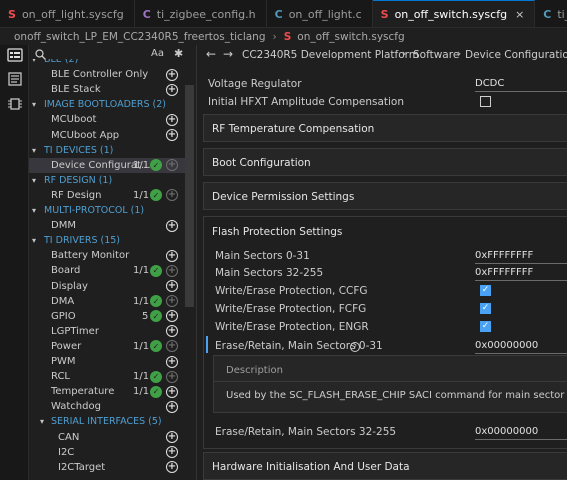 The width and height of the screenshot is (567, 480). Describe the element at coordinates (141, 377) in the screenshot. I see `instance-count: 1/1` at that location.